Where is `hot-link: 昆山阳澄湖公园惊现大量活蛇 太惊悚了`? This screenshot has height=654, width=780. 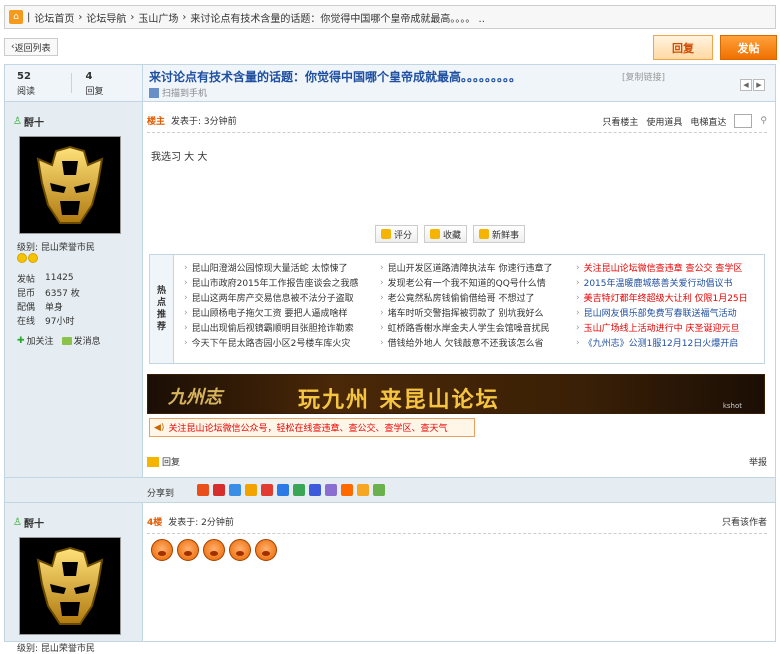
hot-link: 昆山阳澄湖公园惊现大量活蛇 太惊悚了 is located at coordinates (282, 267).